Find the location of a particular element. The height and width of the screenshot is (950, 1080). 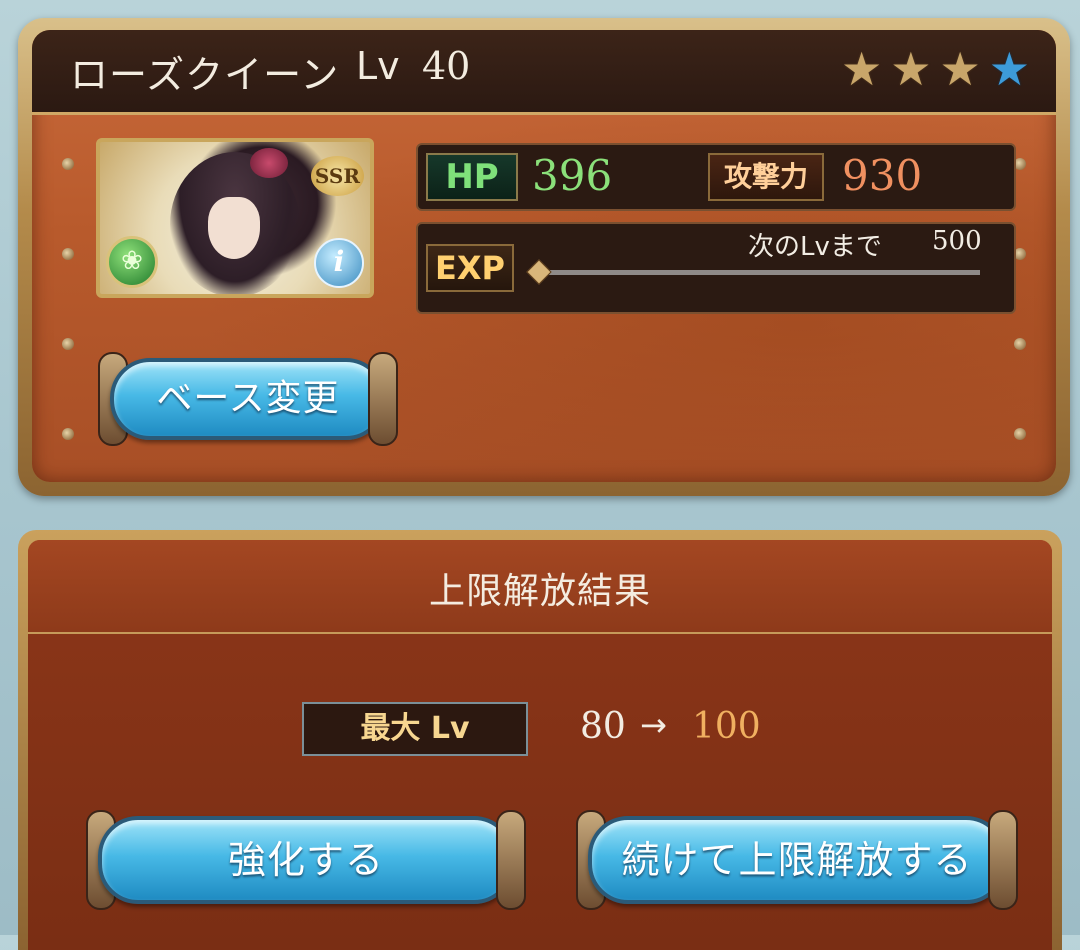

enhance-button: 強化する is located at coordinates (306, 860).